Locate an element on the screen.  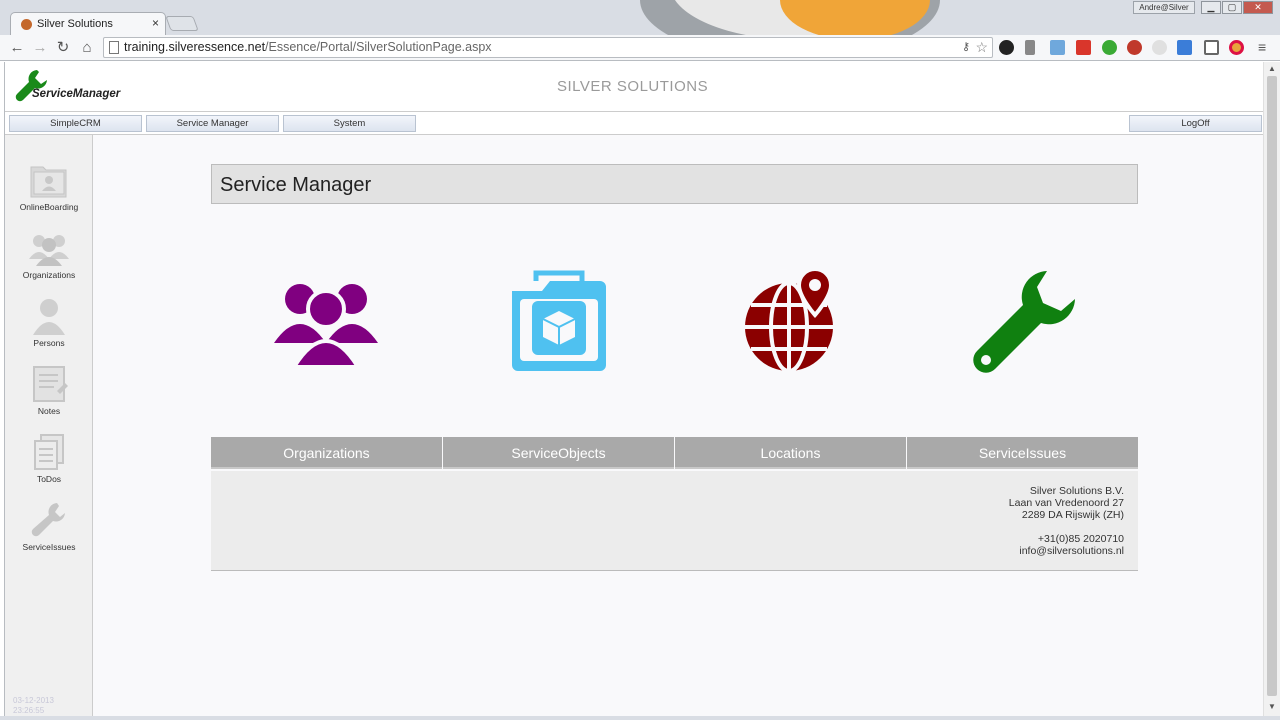
sidebar-label-todos: ToDos is located at coordinates (49, 479).